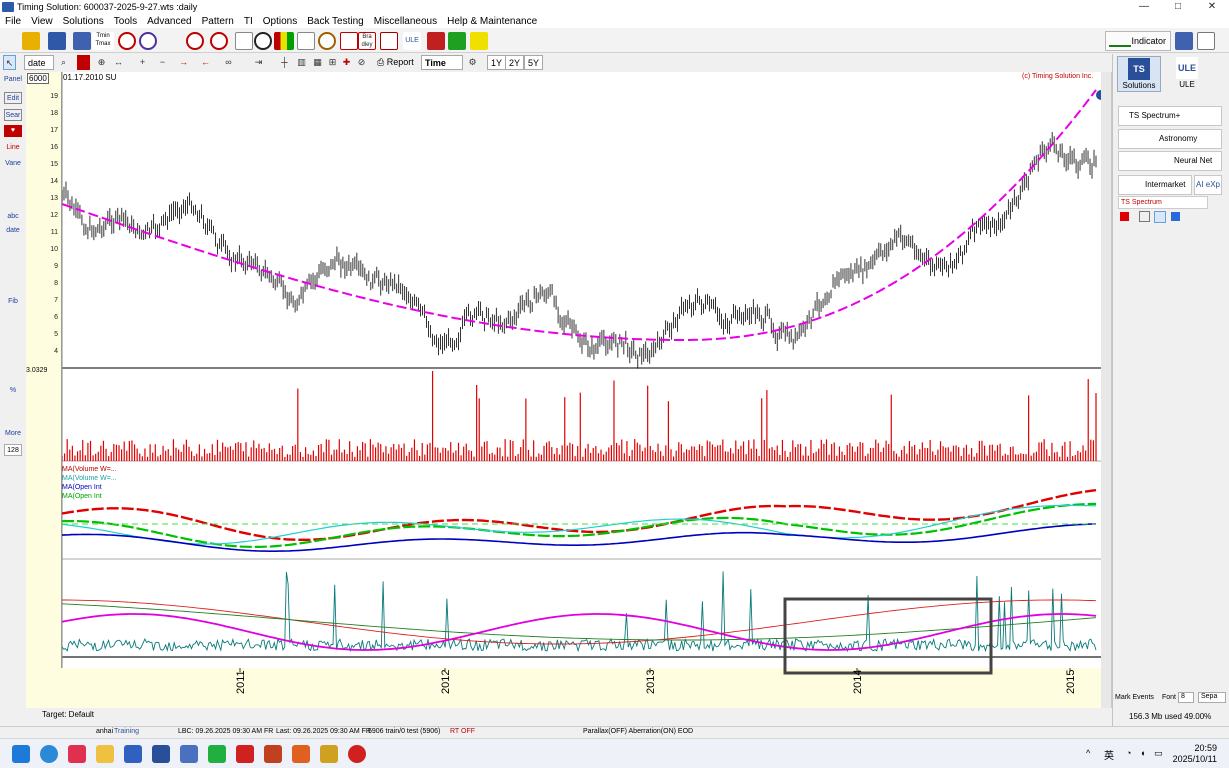 The image size is (1229, 768). Describe the element at coordinates (49, 754) in the screenshot. I see `edge-icon` at that location.